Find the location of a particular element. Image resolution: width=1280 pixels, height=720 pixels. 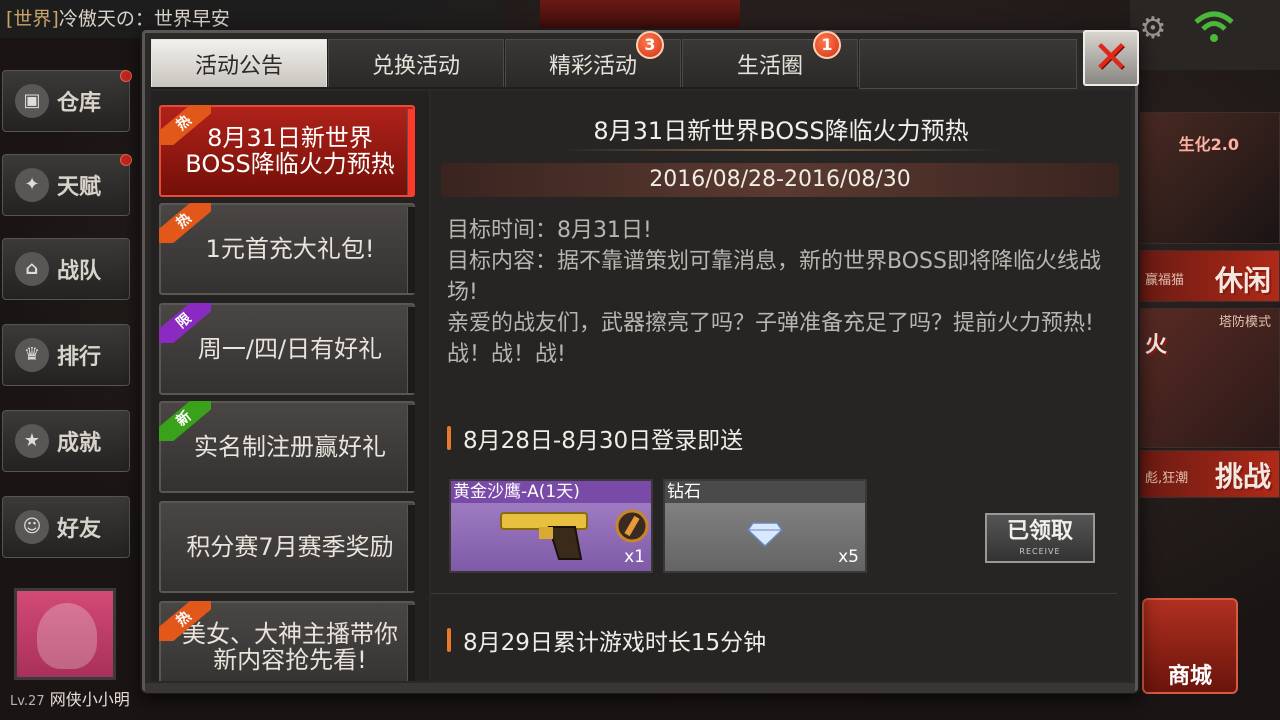

close-icon: ✕ is located at coordinates (1111, 57).